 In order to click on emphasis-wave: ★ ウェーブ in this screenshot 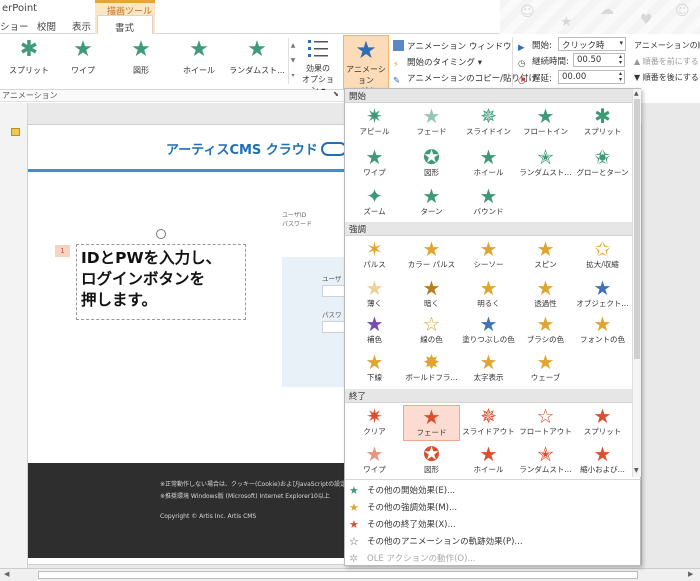, I will do `click(545, 369)`.